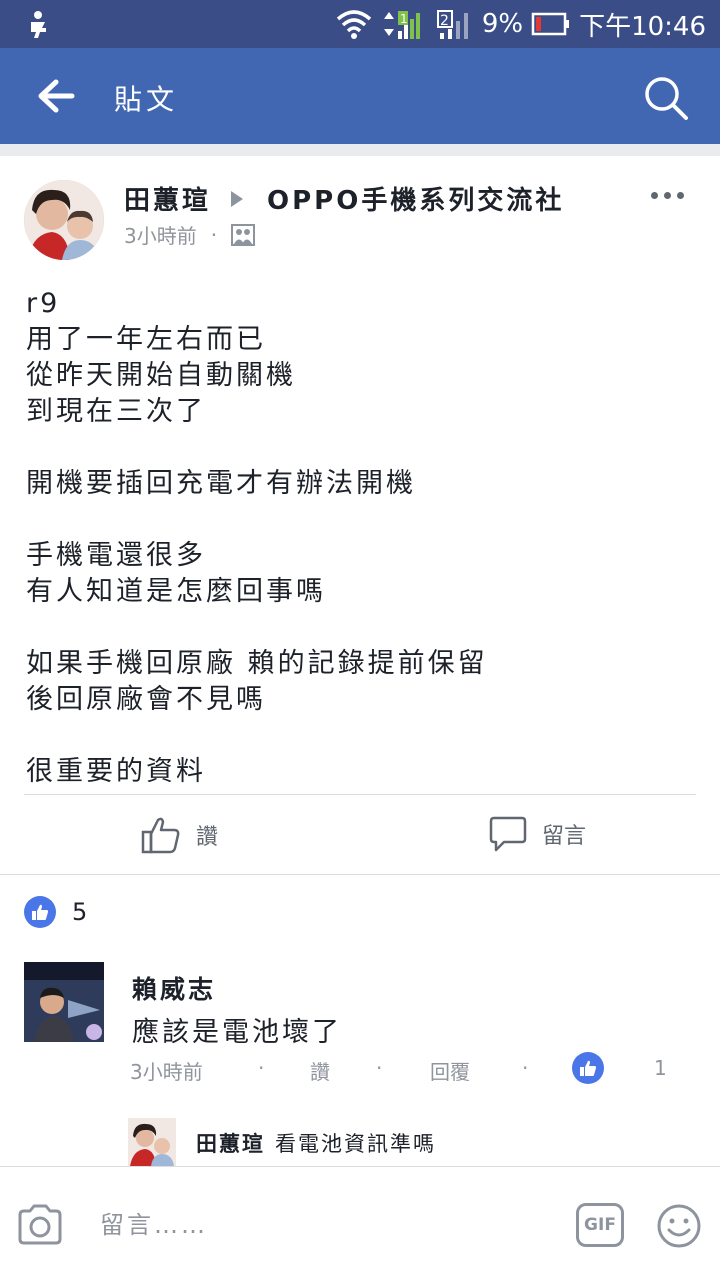  Describe the element at coordinates (360, 96) in the screenshot. I see `app-bar: 貼文` at that location.